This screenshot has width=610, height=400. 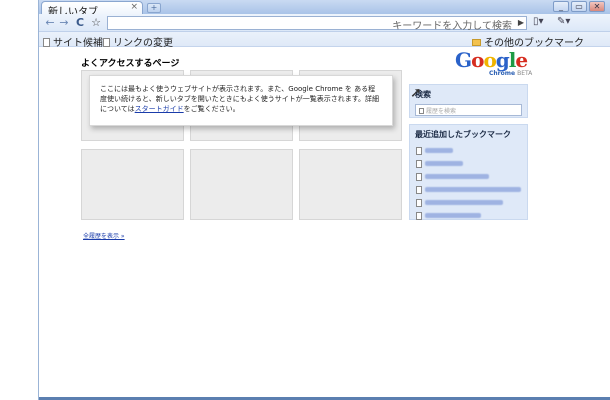 I want to click on omnibox-input: キーワードを入力して検索 ▶, so click(x=317, y=24).